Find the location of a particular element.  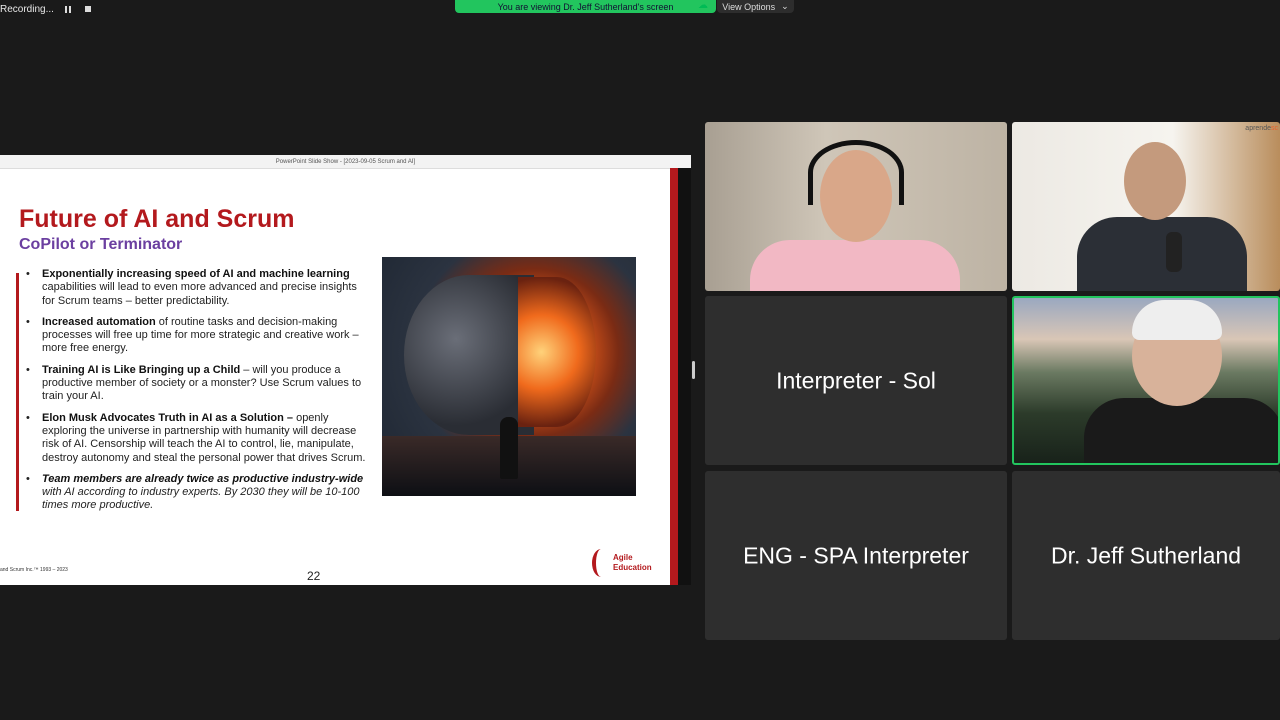

participant-name: ENG - SPA Interpreter is located at coordinates (856, 555).